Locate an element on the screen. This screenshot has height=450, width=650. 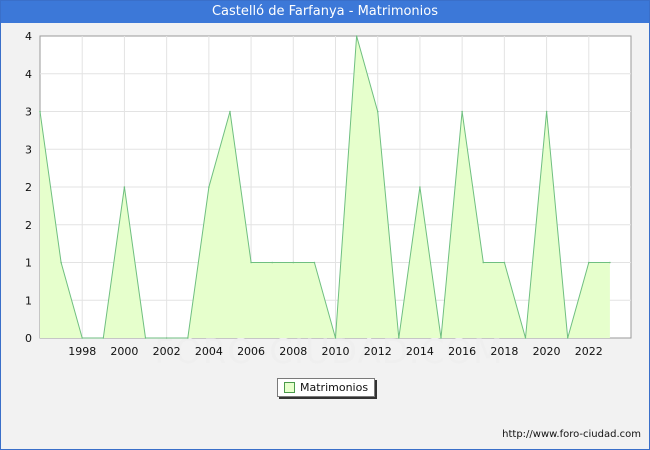
x-tick-label: 2002 is located at coordinates (167, 351).